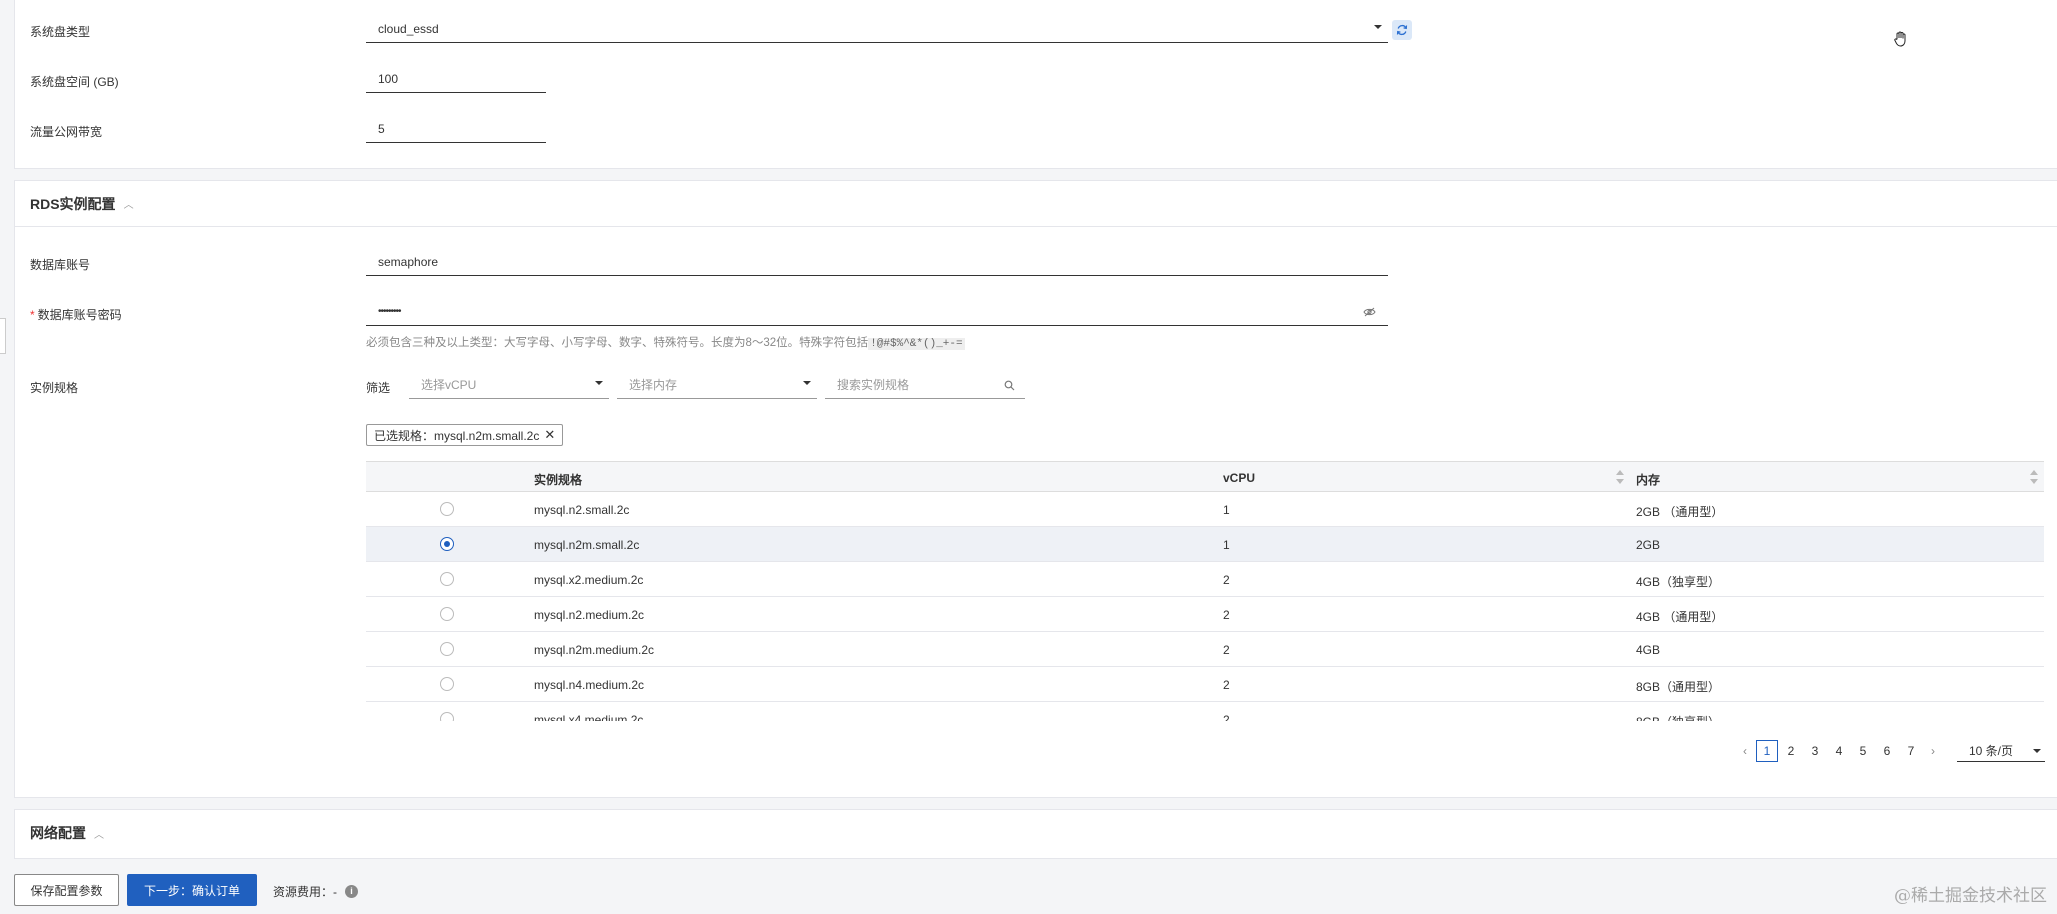 Image resolution: width=2057 pixels, height=914 pixels. I want to click on vcpu-placeholder: 选择vCPU, so click(449, 385).